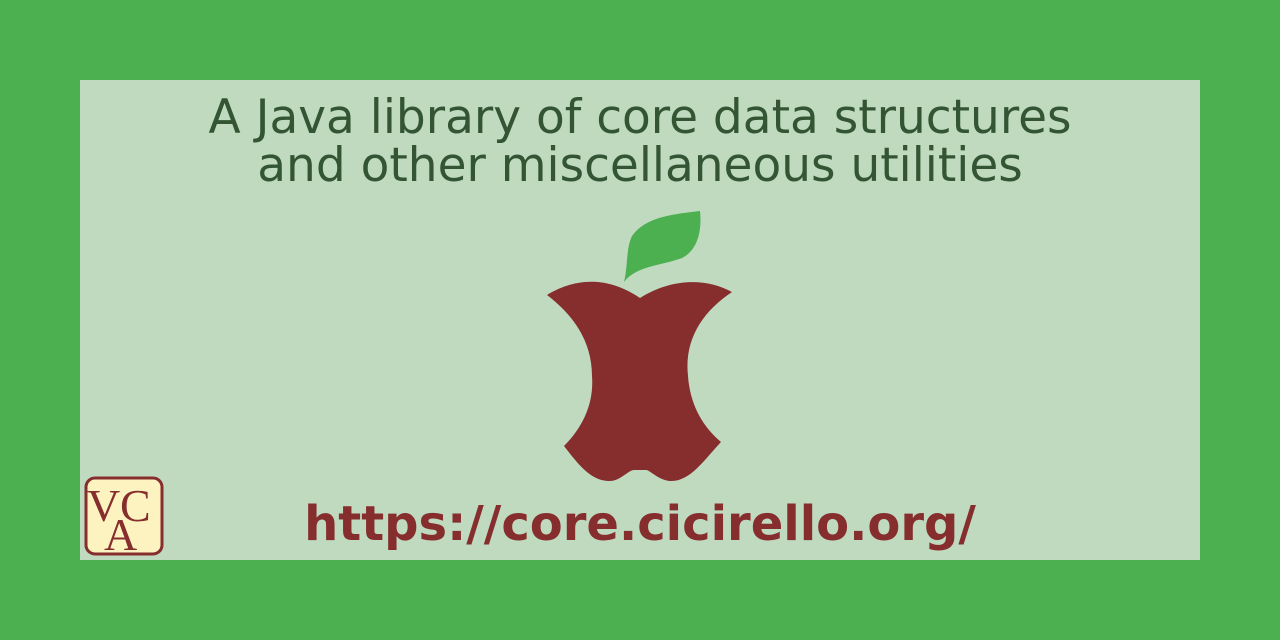 Image resolution: width=1280 pixels, height=640 pixels. What do you see at coordinates (640, 524) in the screenshot?
I see `site-url: https://core.cicirello.org/` at bounding box center [640, 524].